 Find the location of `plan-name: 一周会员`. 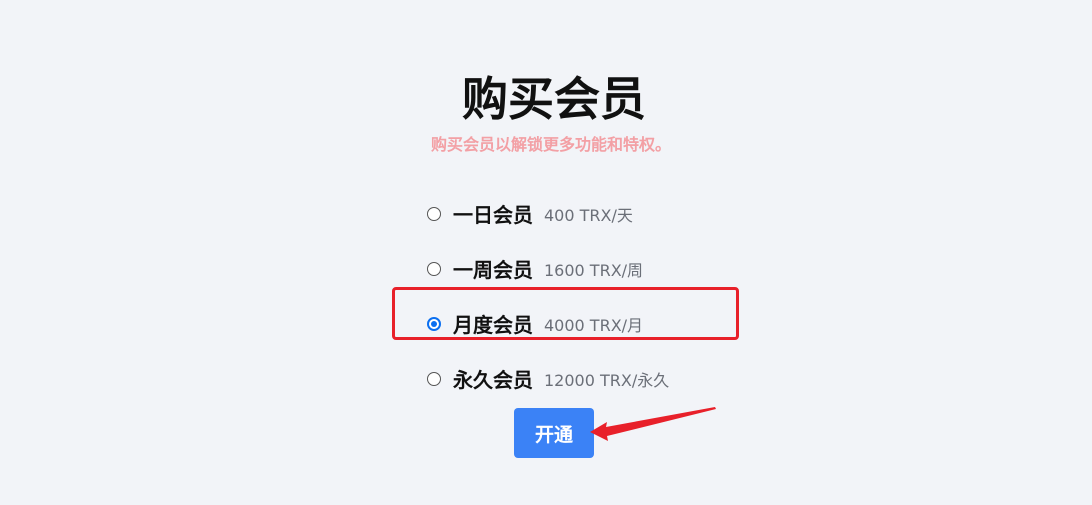

plan-name: 一周会员 is located at coordinates (493, 270).